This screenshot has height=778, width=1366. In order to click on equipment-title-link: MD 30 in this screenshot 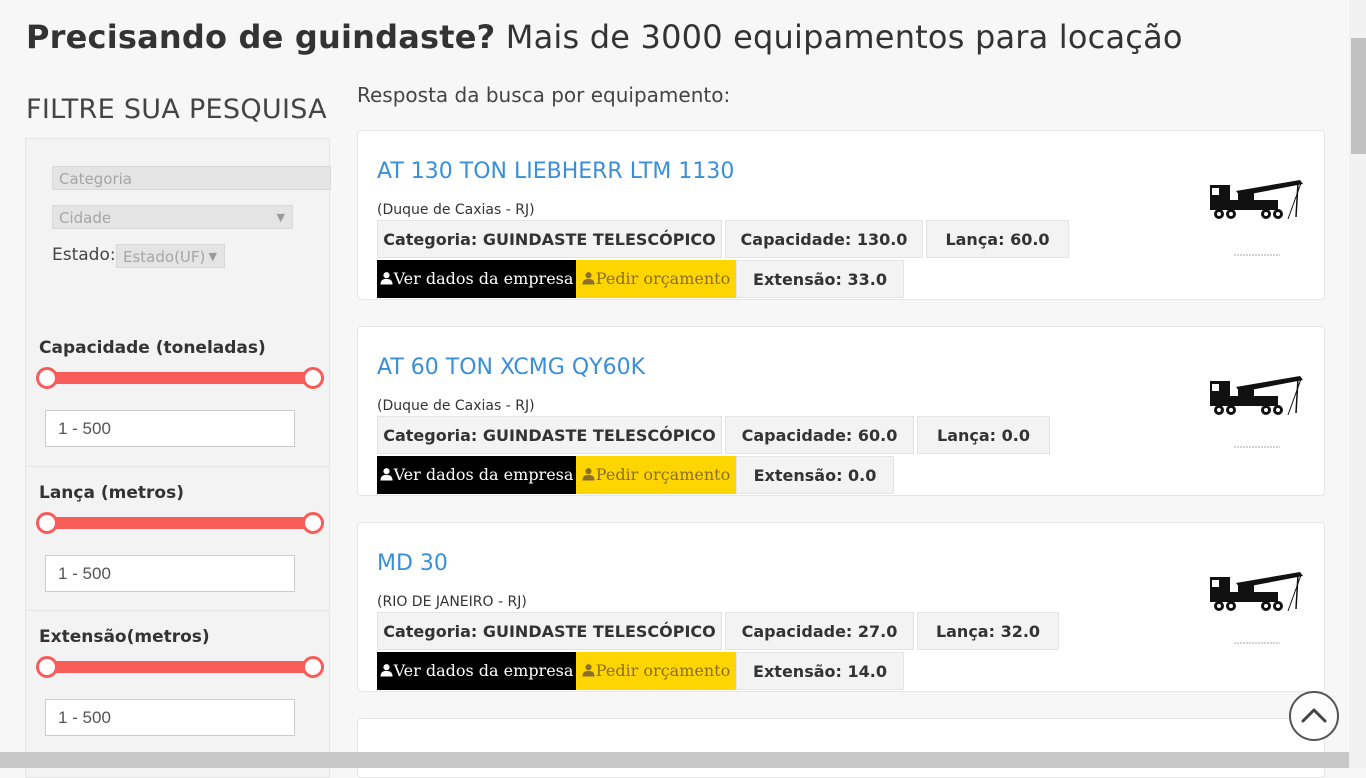, I will do `click(412, 563)`.